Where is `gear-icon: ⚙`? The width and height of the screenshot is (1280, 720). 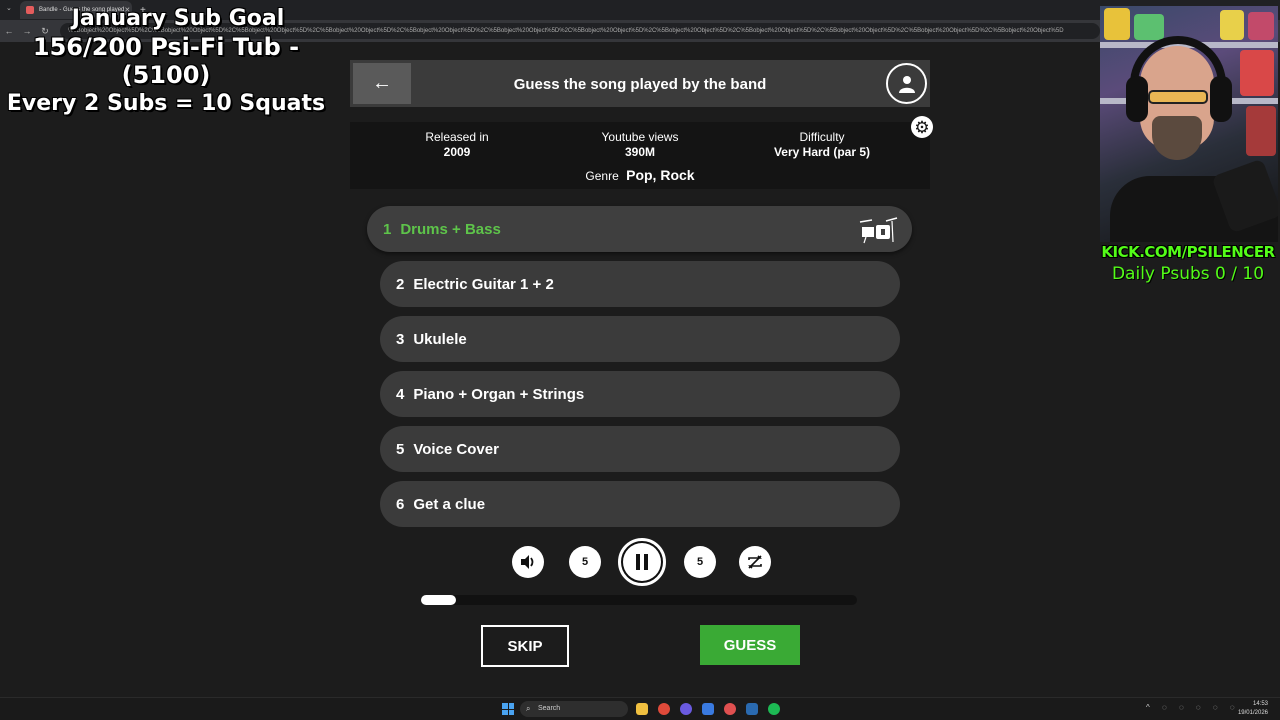 gear-icon: ⚙ is located at coordinates (922, 127).